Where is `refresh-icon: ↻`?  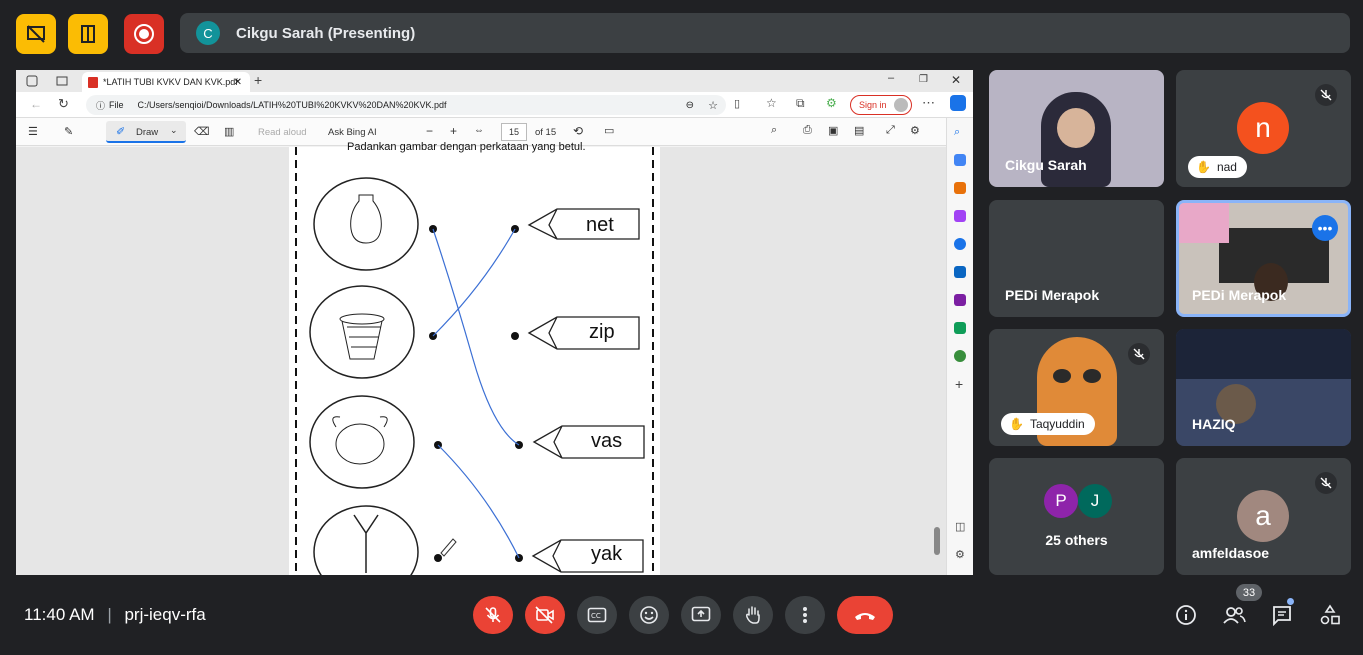
refresh-icon: ↻ is located at coordinates (63, 104).